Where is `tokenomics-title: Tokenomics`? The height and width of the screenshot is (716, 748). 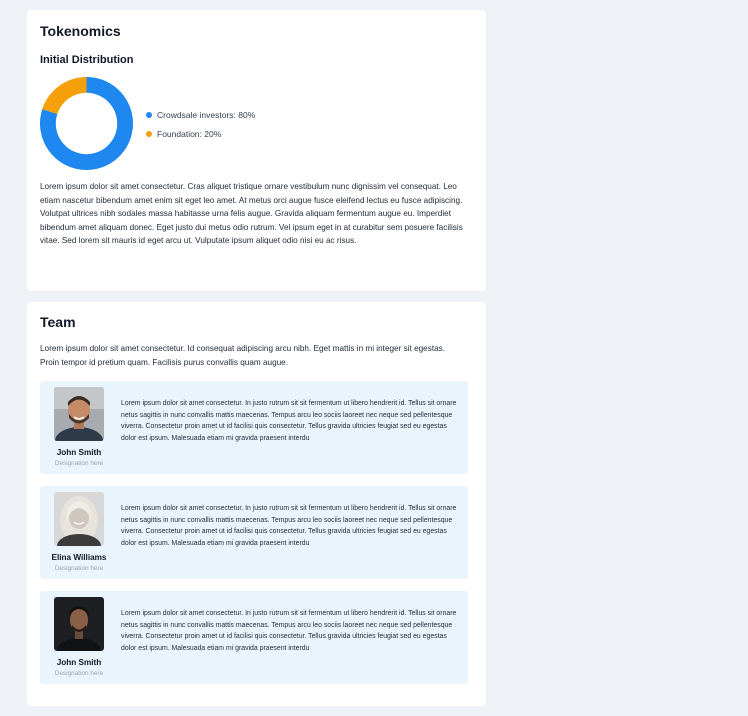 tokenomics-title: Tokenomics is located at coordinates (80, 31).